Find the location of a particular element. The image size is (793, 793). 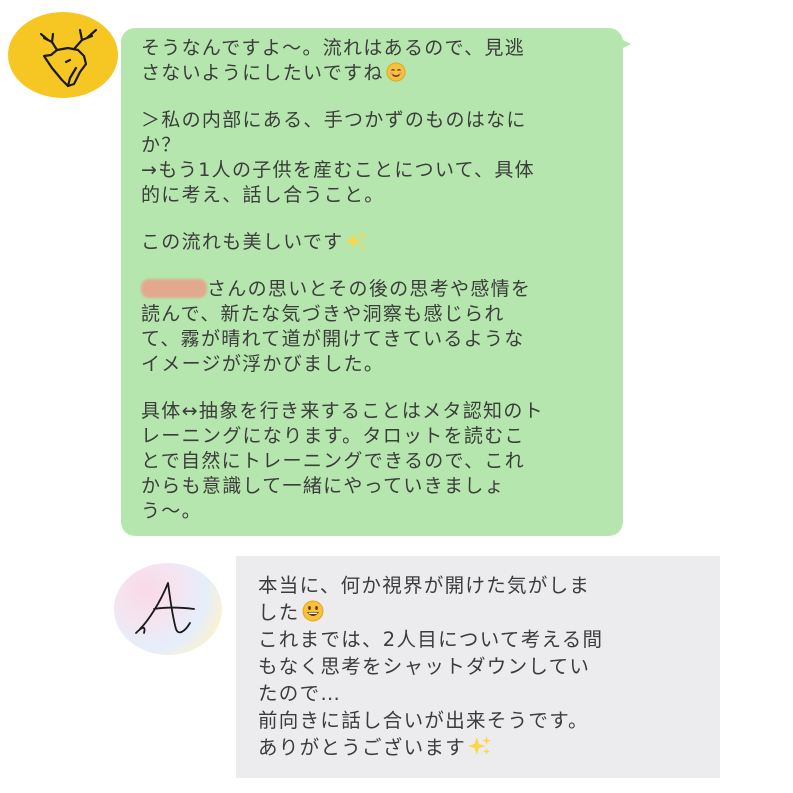

message-text-line: さないようにしたいですね is located at coordinates (377, 73).